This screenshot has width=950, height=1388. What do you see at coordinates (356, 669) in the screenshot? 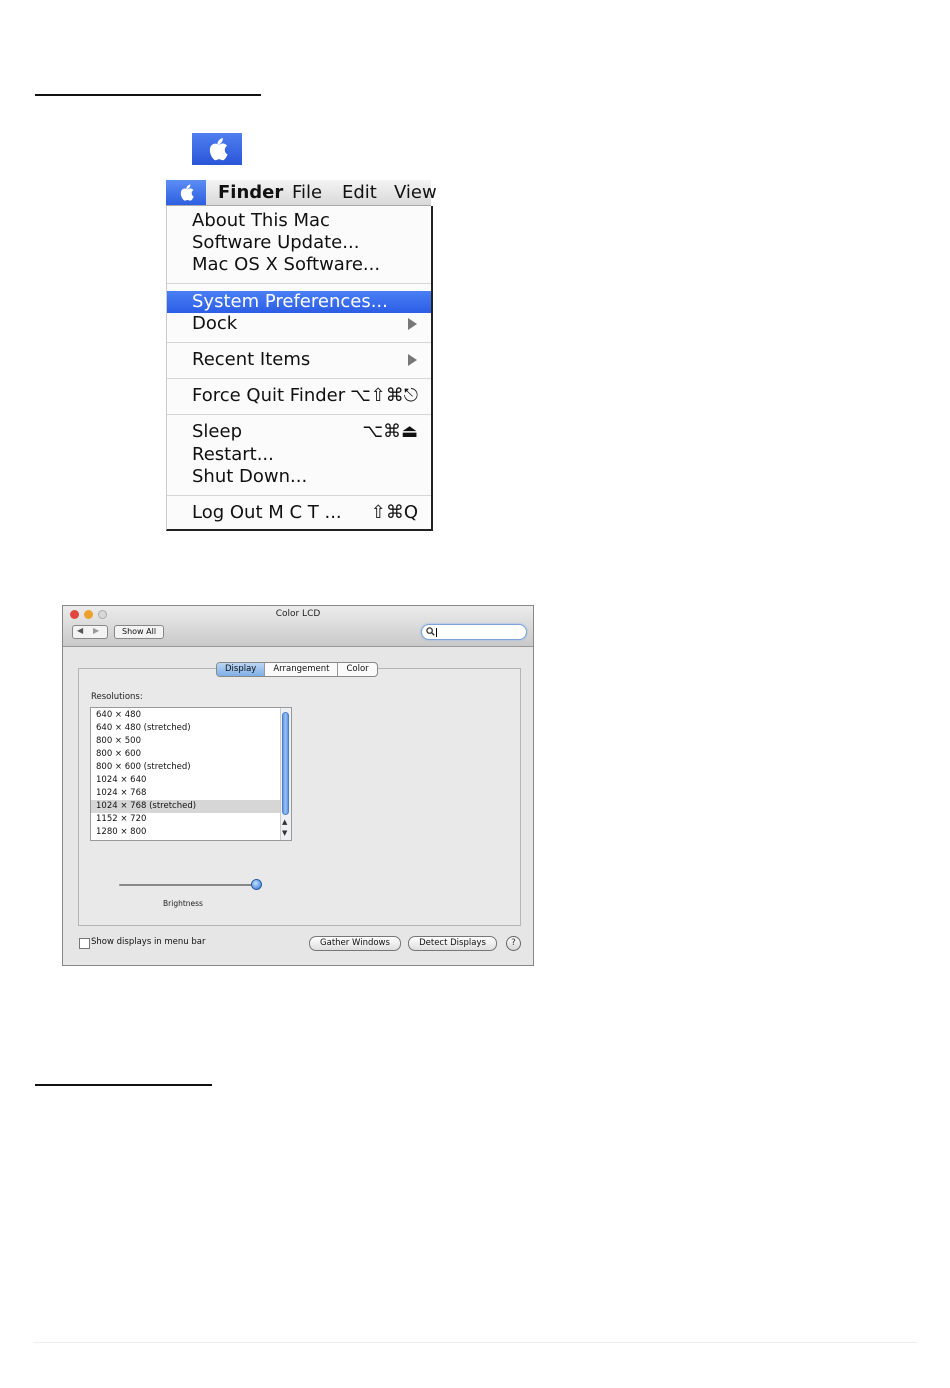
I see `tab-color: Color` at bounding box center [356, 669].